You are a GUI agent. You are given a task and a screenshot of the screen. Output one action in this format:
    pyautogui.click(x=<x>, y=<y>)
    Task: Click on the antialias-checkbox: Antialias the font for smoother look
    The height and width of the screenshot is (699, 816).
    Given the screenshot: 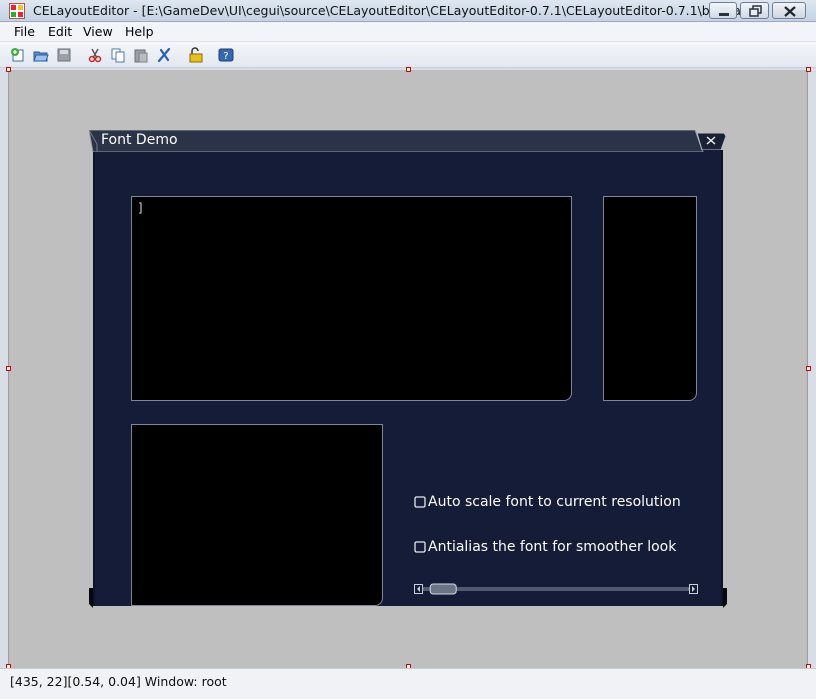 What is the action you would take?
    pyautogui.click(x=545, y=547)
    